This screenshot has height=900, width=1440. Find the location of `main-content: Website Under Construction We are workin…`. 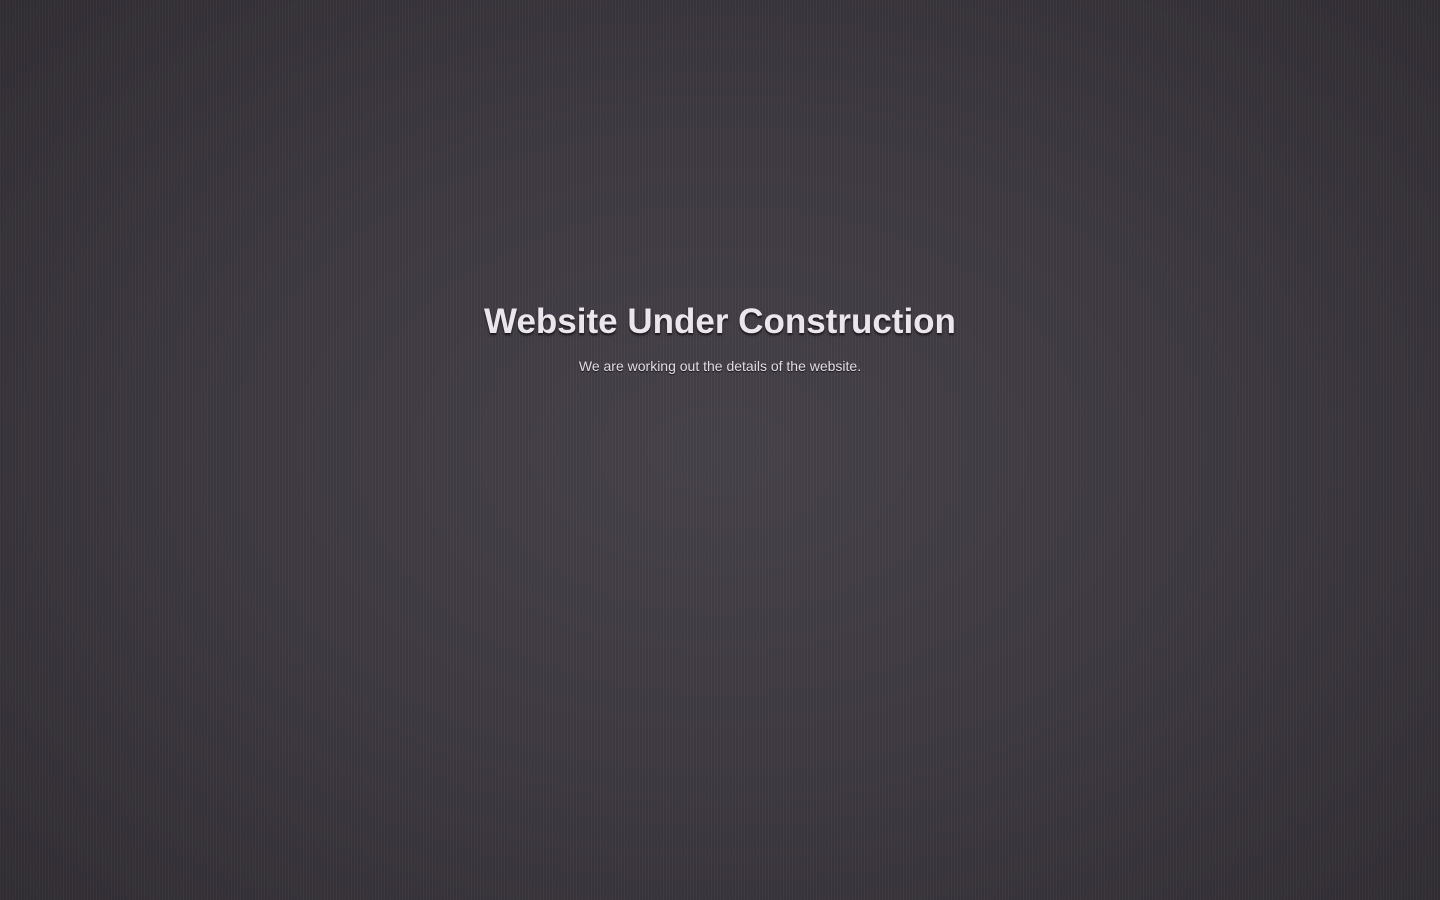

main-content: Website Under Construction We are workin… is located at coordinates (720, 338).